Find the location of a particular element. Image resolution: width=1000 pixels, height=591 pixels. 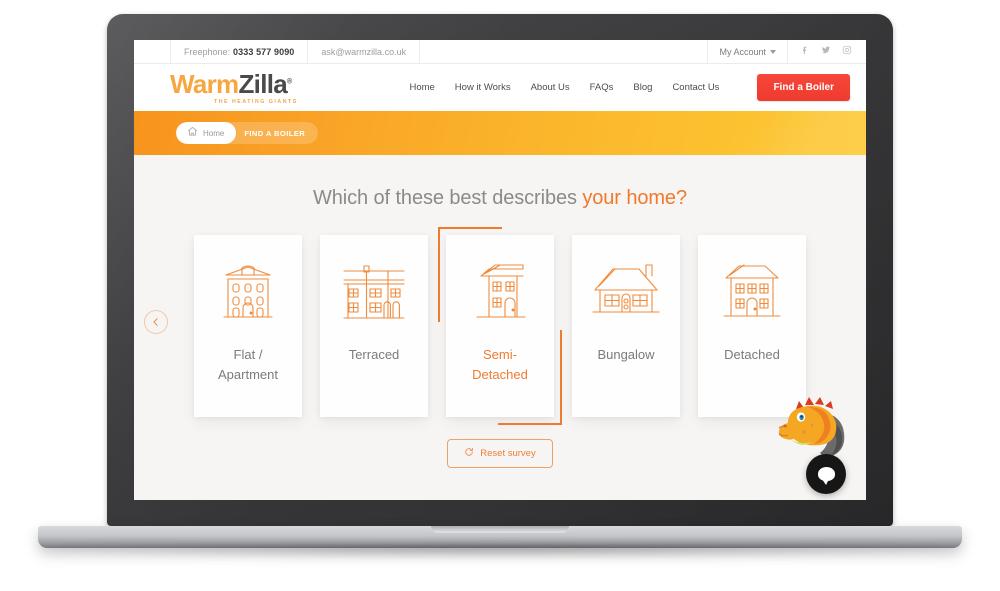

option-label: Flat / Apartment is located at coordinates (248, 364).